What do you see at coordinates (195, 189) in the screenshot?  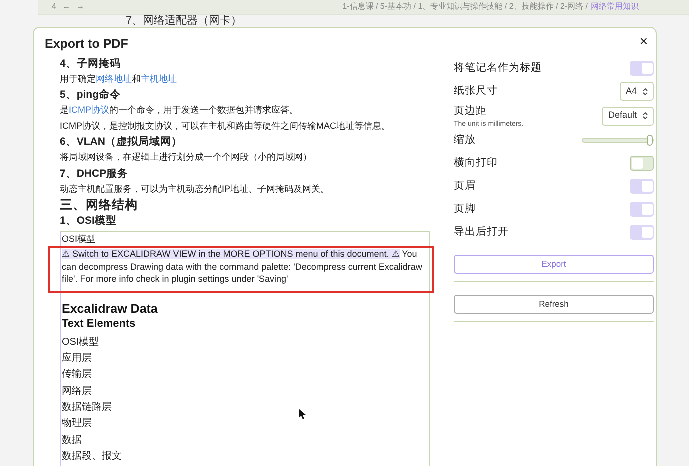 I see `preview-paragraph: 动态主机配置服务，可以为主机动态分配IP地址、子网掩码及网关。` at bounding box center [195, 189].